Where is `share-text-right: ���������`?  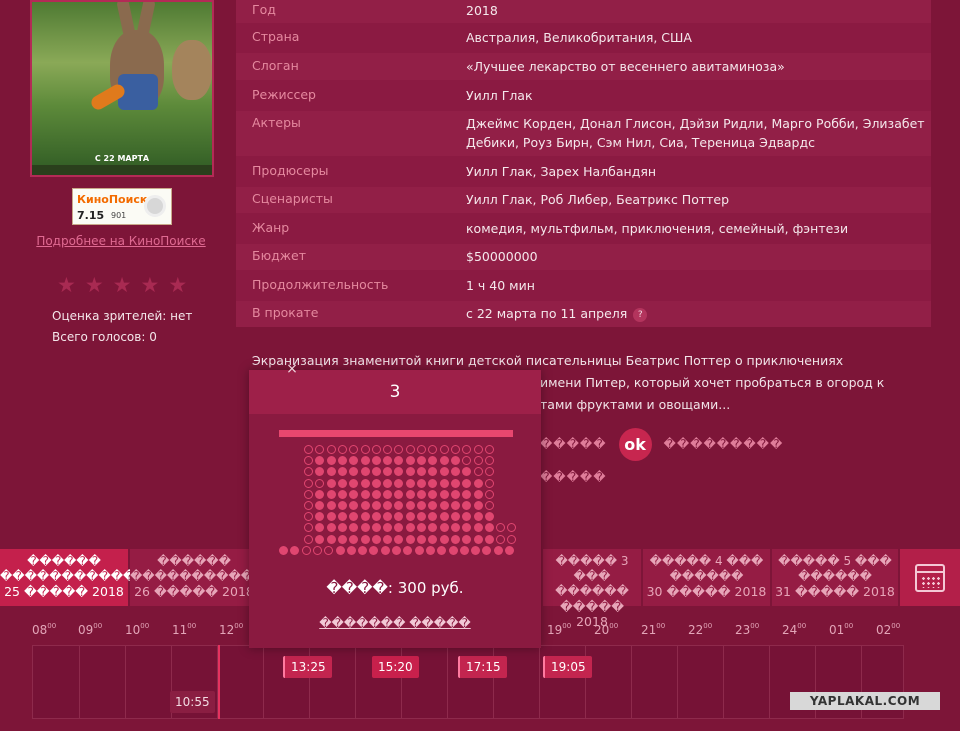
share-text-right: ��������� is located at coordinates (724, 444).